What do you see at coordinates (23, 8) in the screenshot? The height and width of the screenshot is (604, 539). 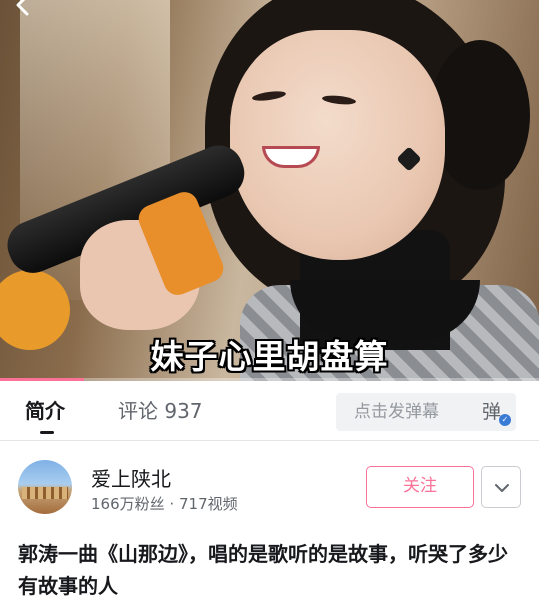 I see `chevron-left-icon` at bounding box center [23, 8].